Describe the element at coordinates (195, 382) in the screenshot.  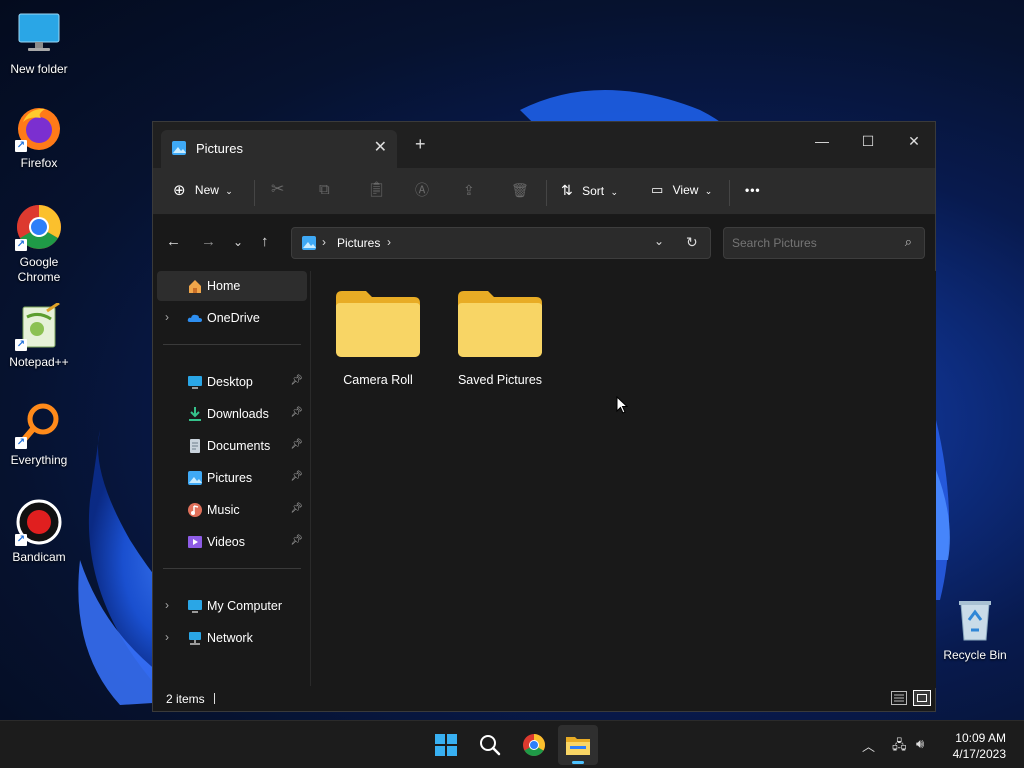
I see `desktop-icon` at that location.